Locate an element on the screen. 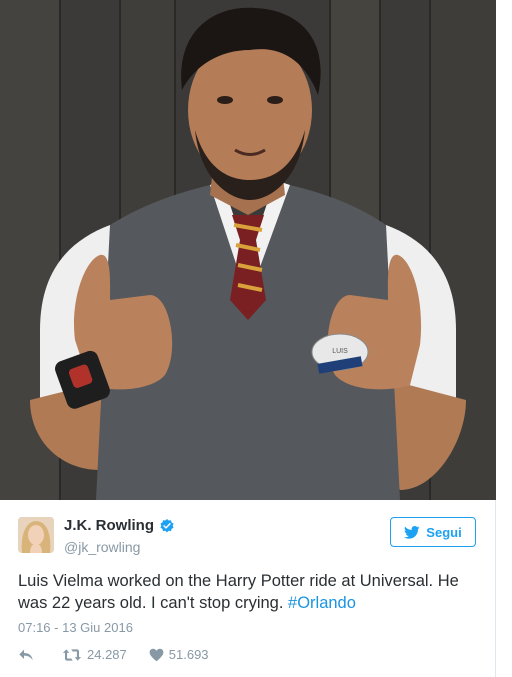 This screenshot has width=512, height=677. avatar-image is located at coordinates (36, 535).